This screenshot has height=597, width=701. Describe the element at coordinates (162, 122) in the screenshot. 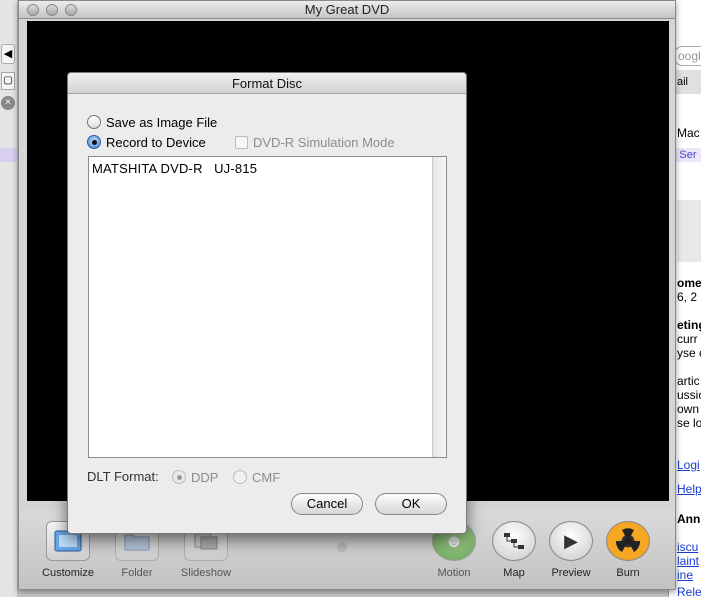

I see `save-image-label: Save as Image File` at that location.